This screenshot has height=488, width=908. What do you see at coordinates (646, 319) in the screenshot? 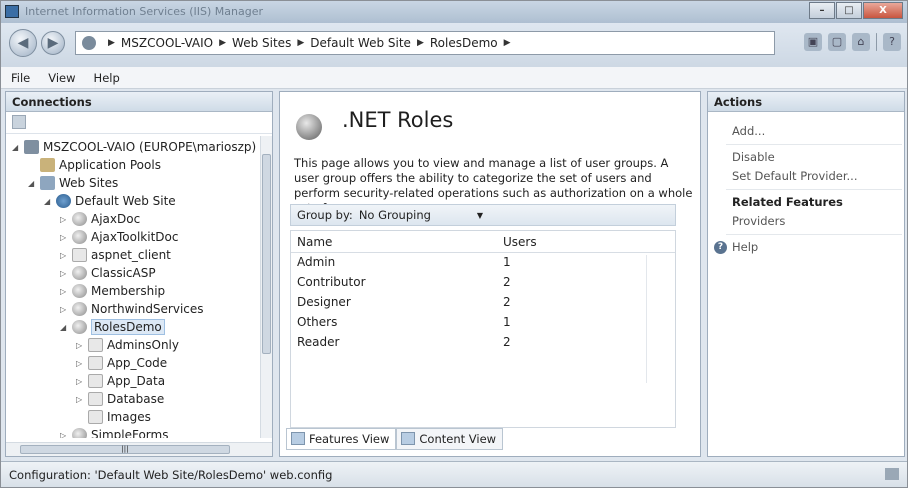
I see `column-divider` at bounding box center [646, 319].